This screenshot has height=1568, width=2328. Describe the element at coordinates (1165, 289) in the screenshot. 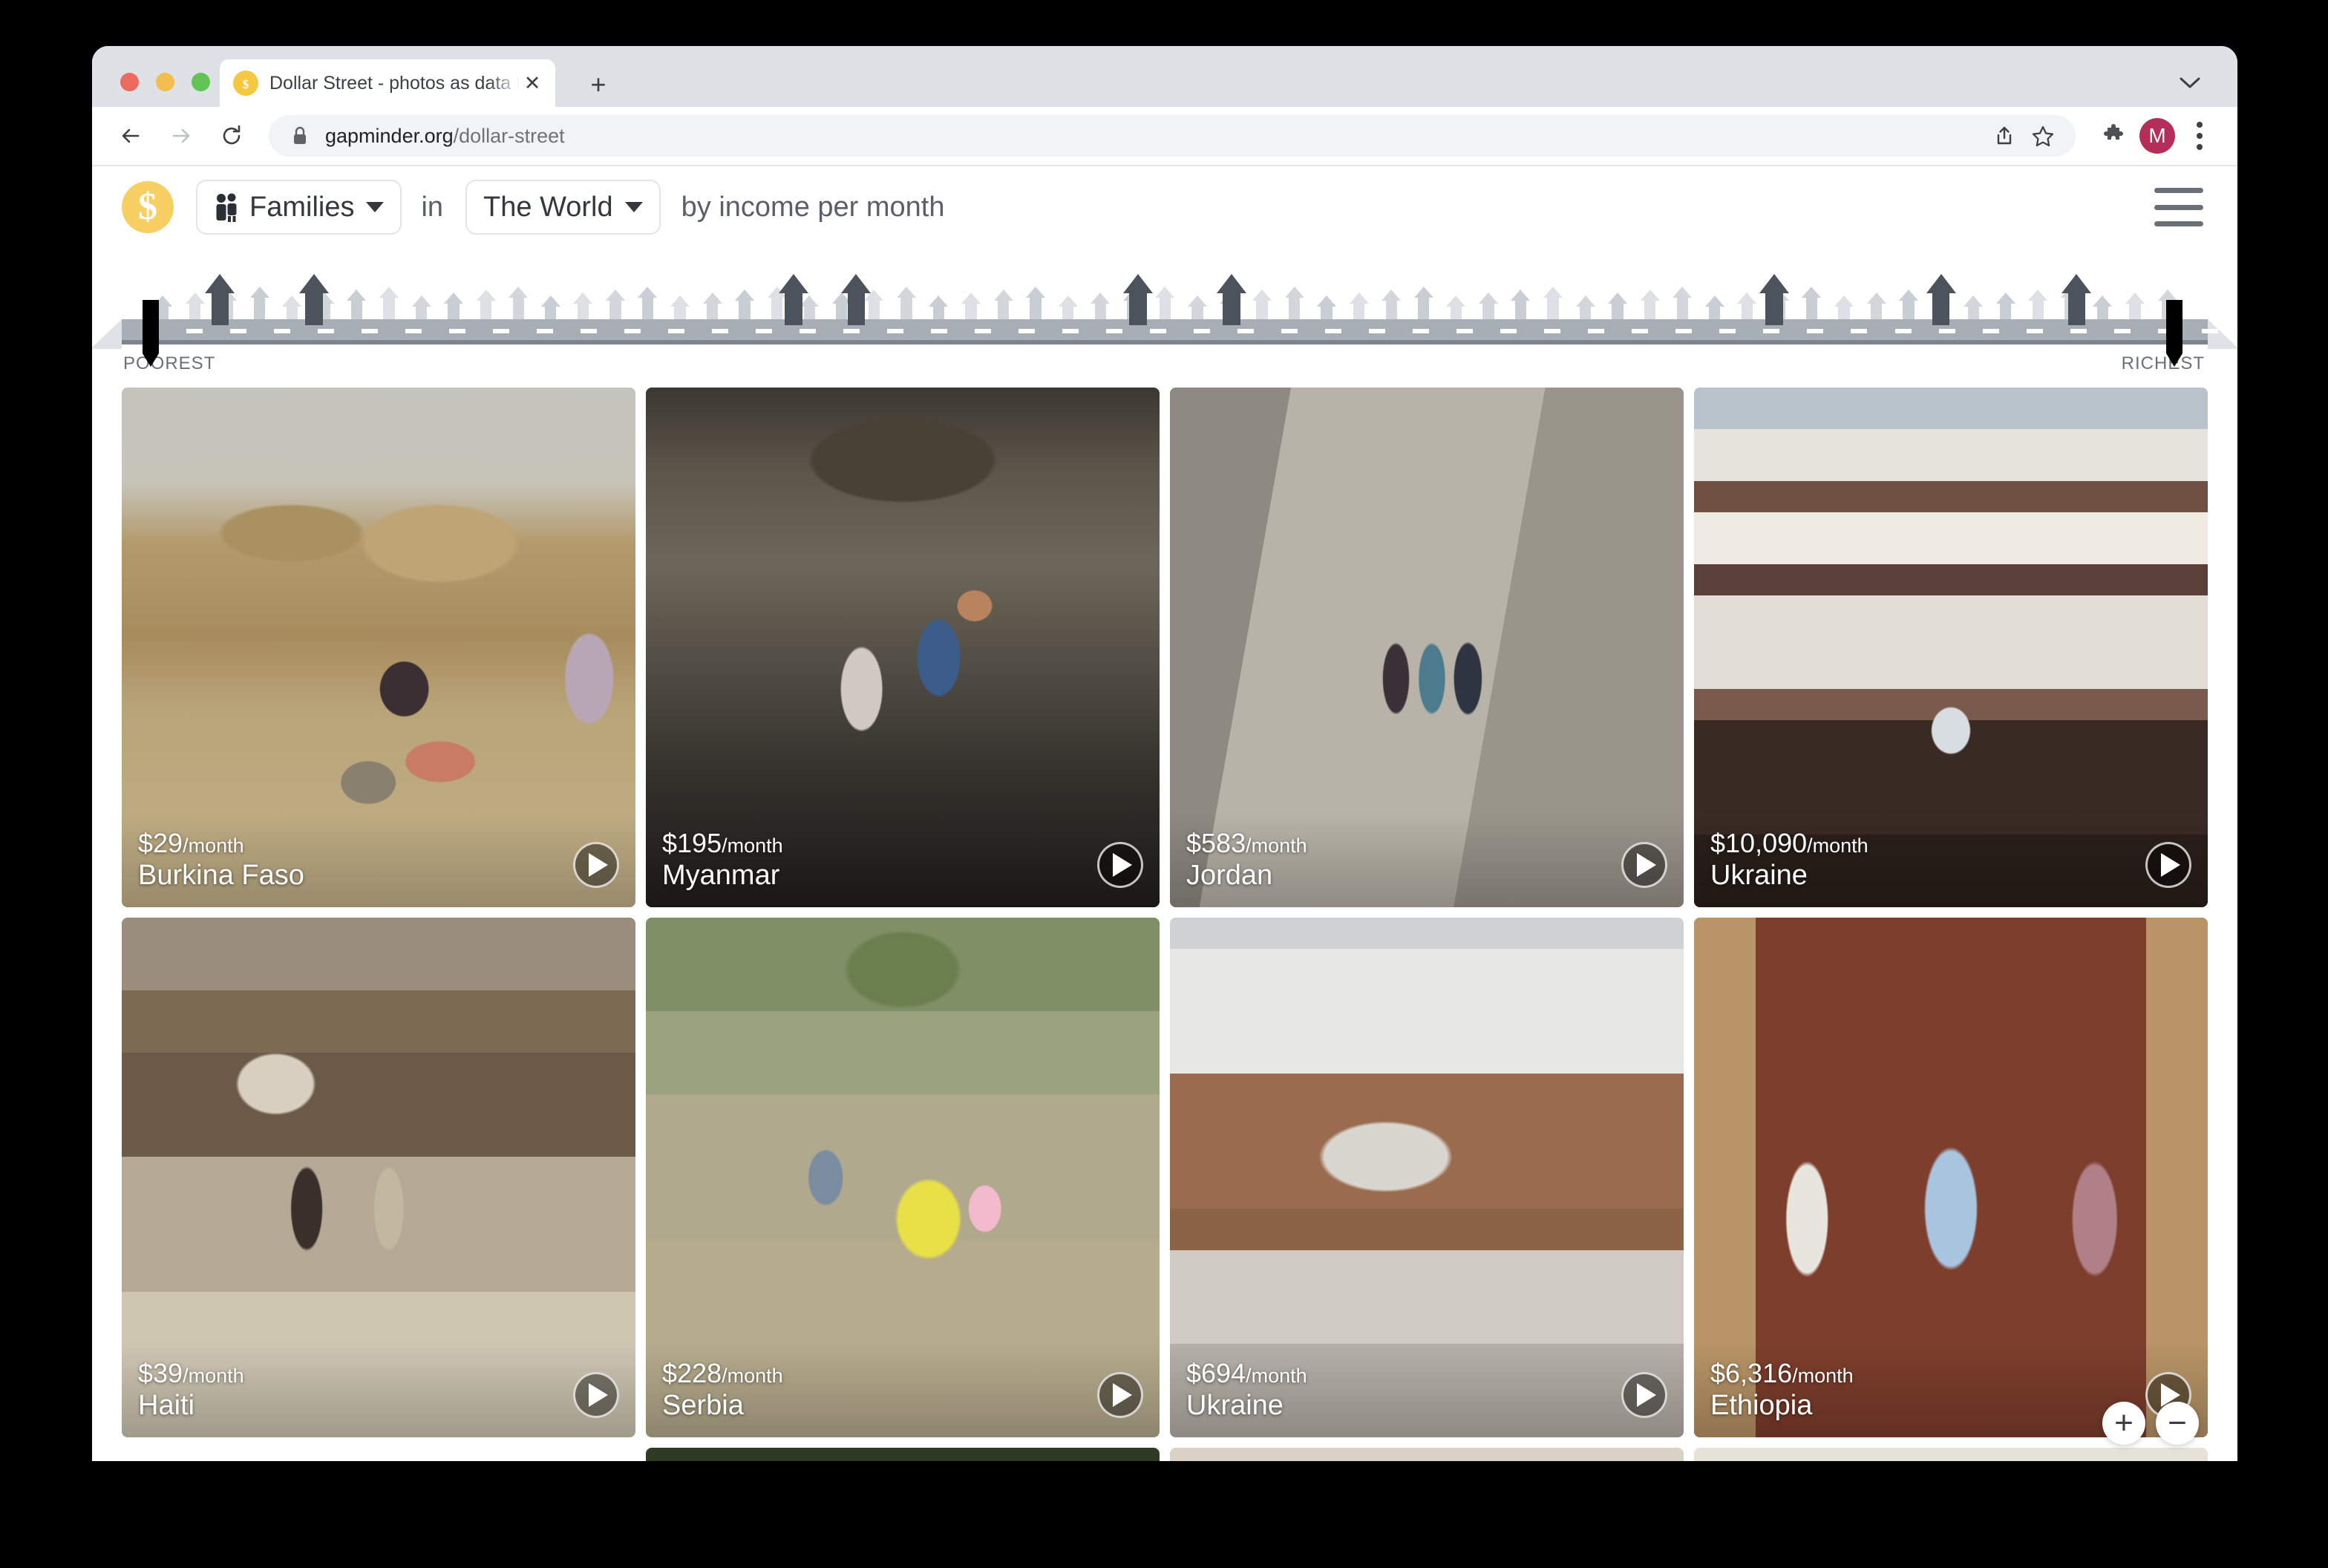

I see `houses-row` at that location.